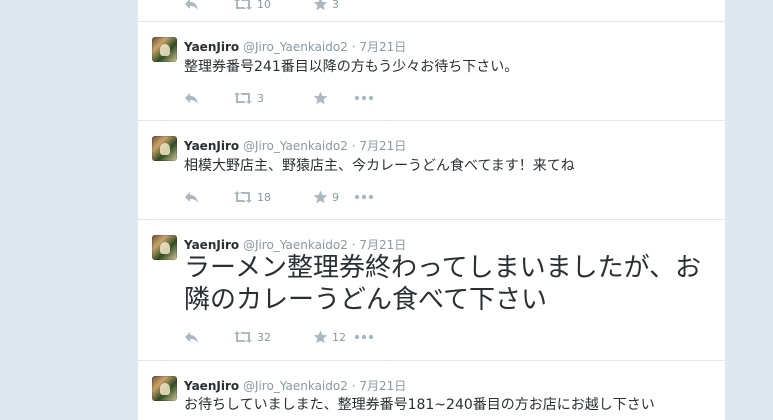 The height and width of the screenshot is (420, 773). What do you see at coordinates (264, 337) in the screenshot?
I see `retweet-count: 32` at bounding box center [264, 337].